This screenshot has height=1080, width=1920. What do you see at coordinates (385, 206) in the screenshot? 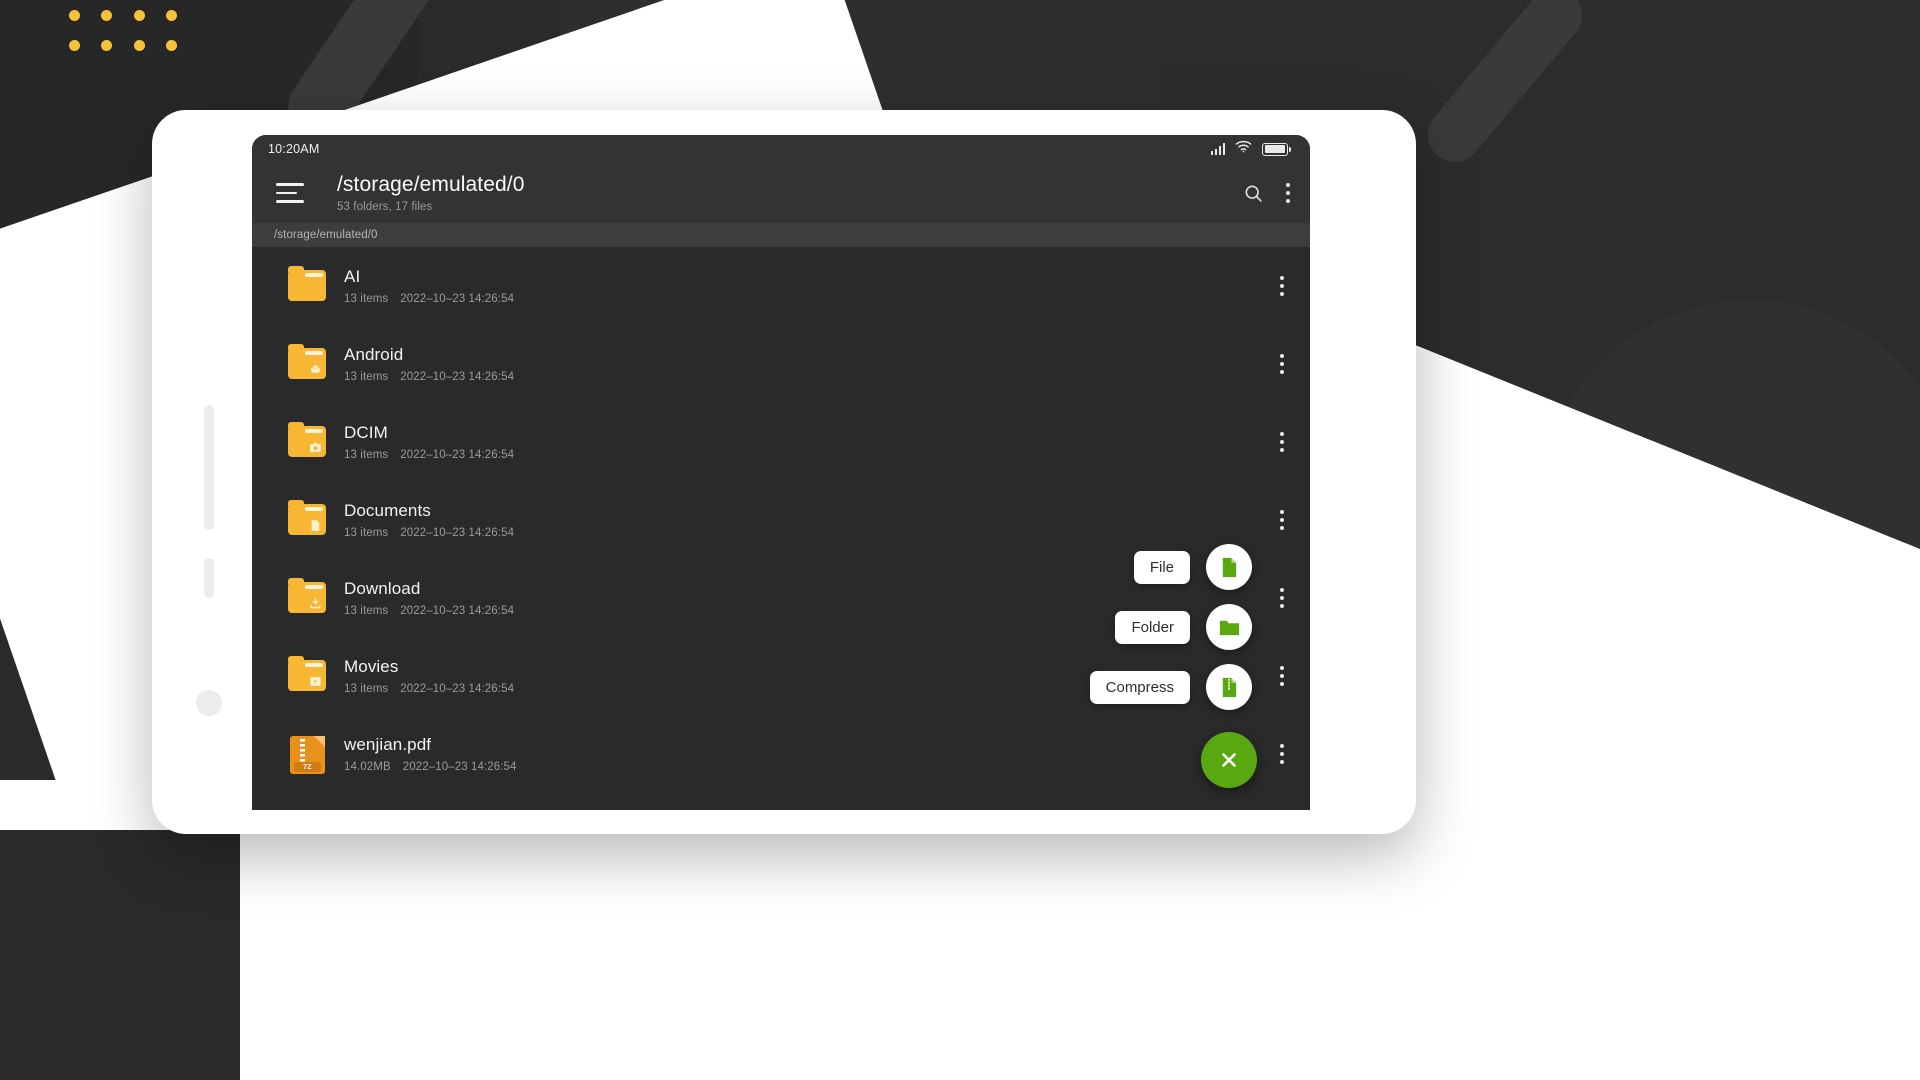
I see `page-subtitle: 53 folders, 17 files` at bounding box center [385, 206].